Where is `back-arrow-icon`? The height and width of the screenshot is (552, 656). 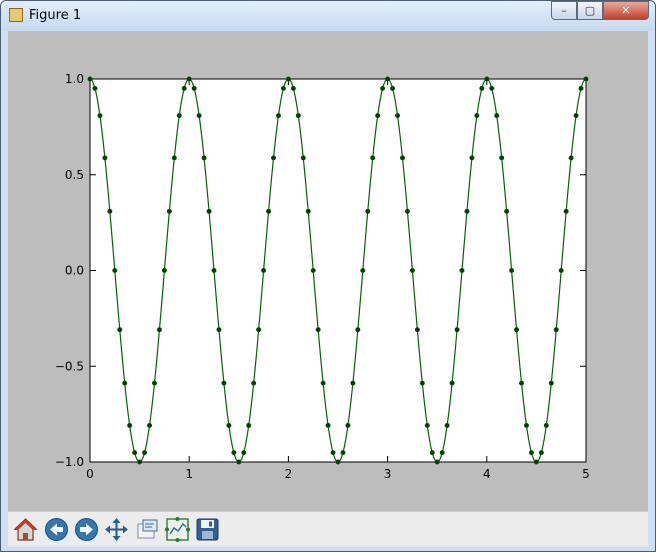
back-arrow-icon is located at coordinates (56, 529).